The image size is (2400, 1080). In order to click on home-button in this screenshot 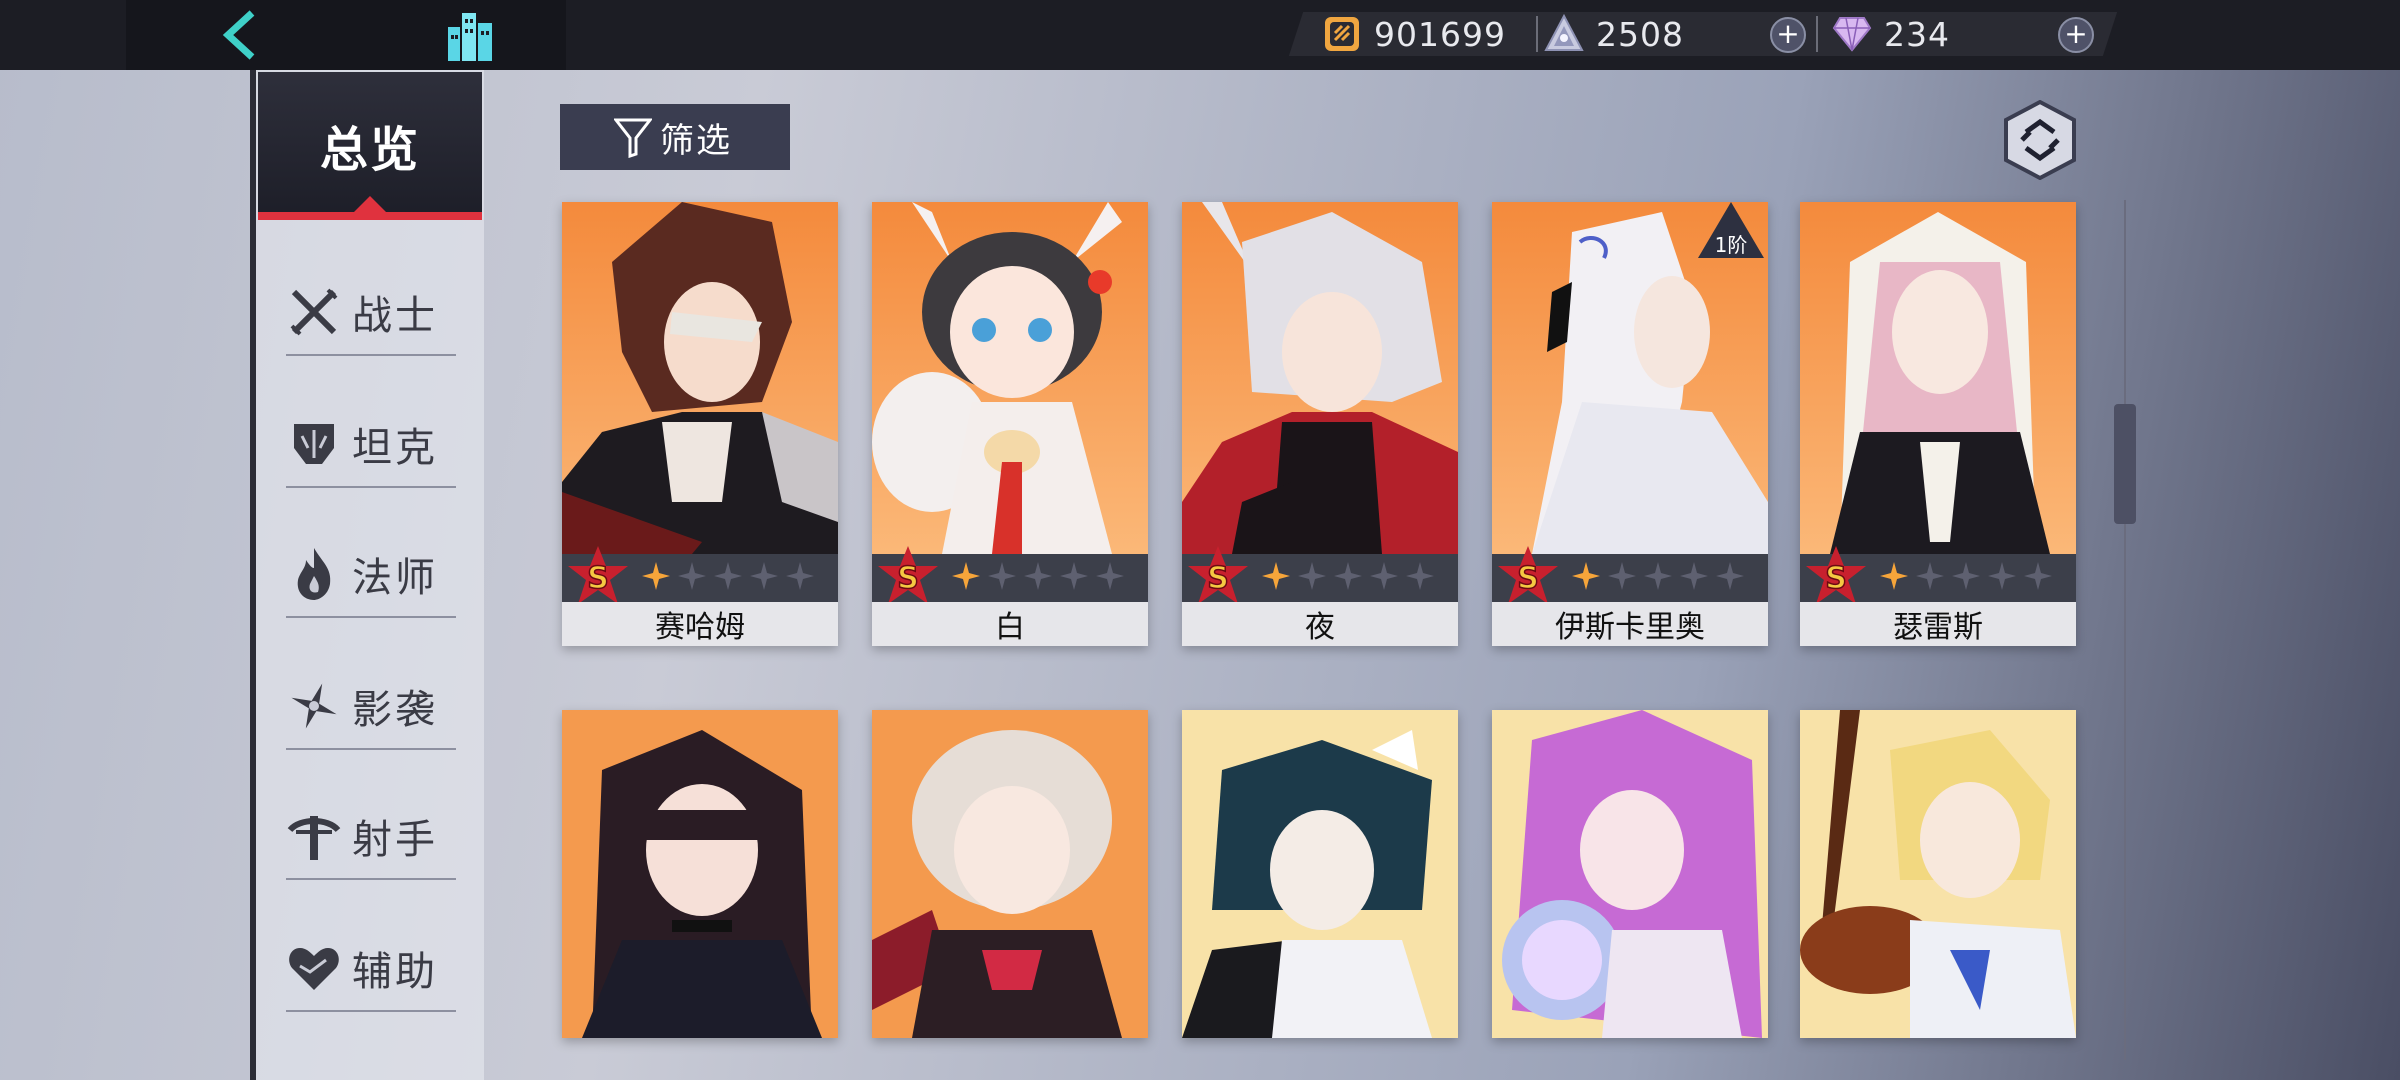, I will do `click(471, 35)`.